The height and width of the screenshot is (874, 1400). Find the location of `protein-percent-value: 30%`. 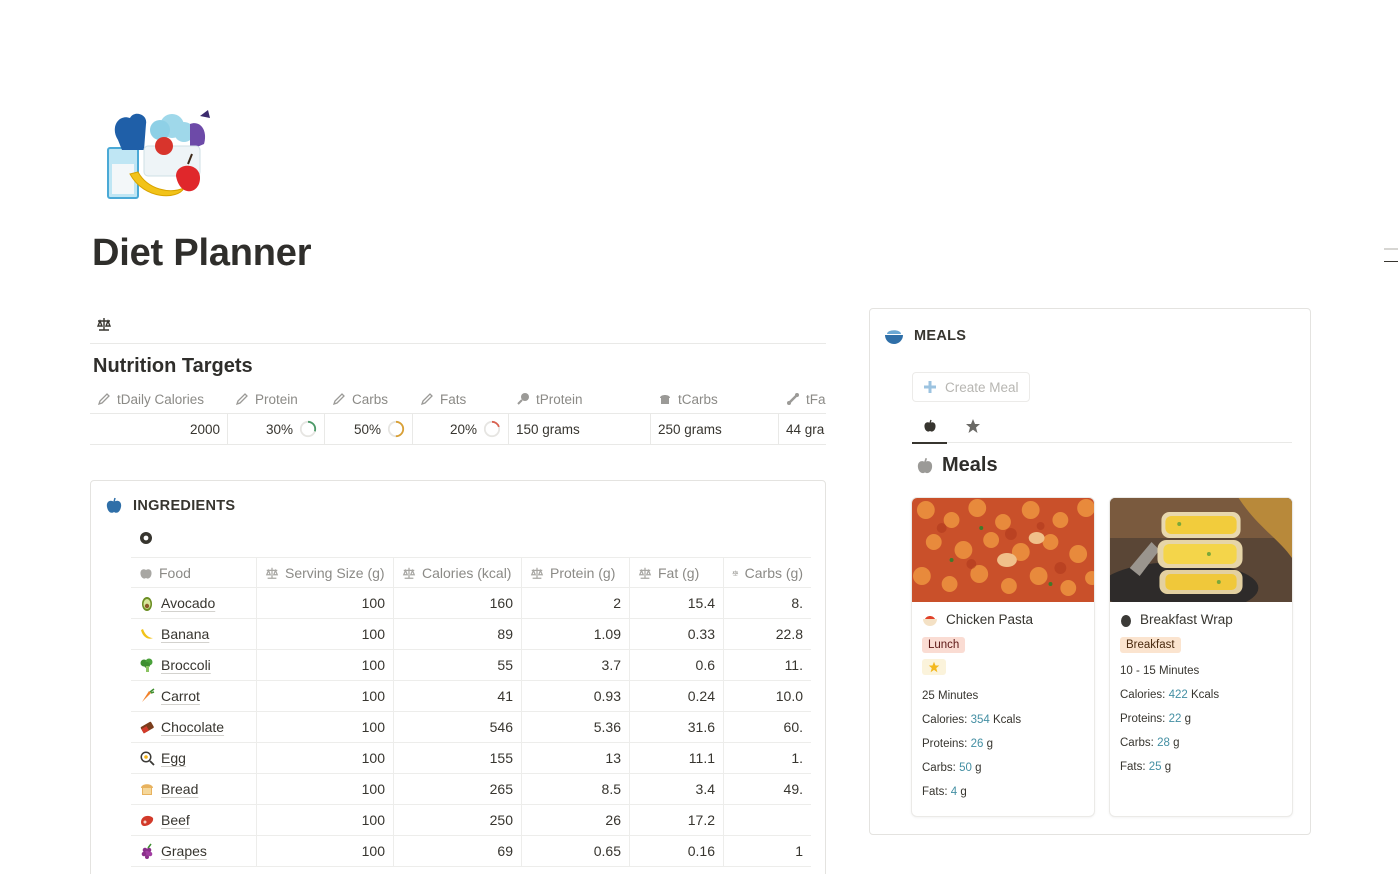

protein-percent-value: 30% is located at coordinates (276, 429).